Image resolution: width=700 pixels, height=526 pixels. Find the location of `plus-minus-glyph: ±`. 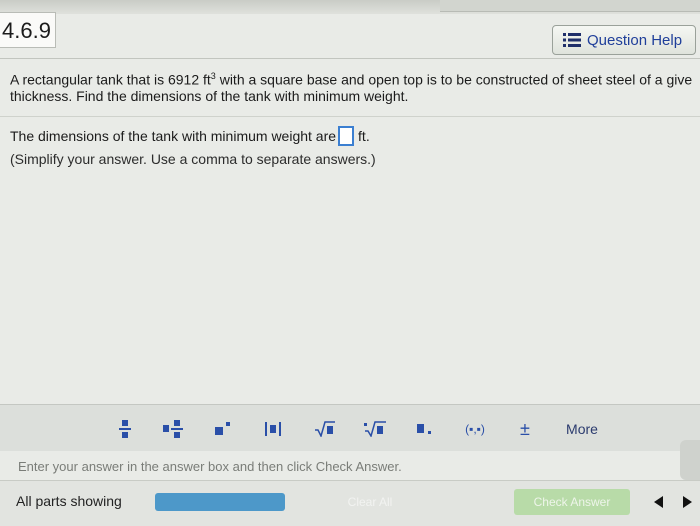

plus-minus-glyph: ± is located at coordinates (525, 428).